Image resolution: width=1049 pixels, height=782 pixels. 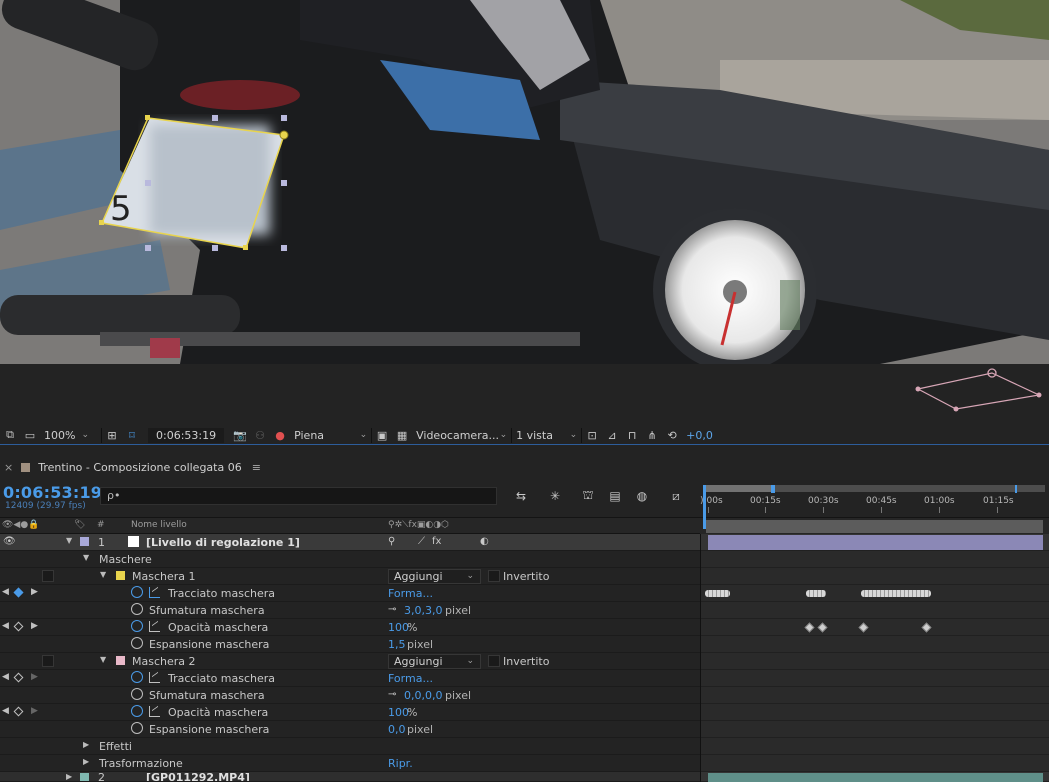 What do you see at coordinates (397, 644) in the screenshot?
I see `mask-1-expansion-value: 1,5` at bounding box center [397, 644].